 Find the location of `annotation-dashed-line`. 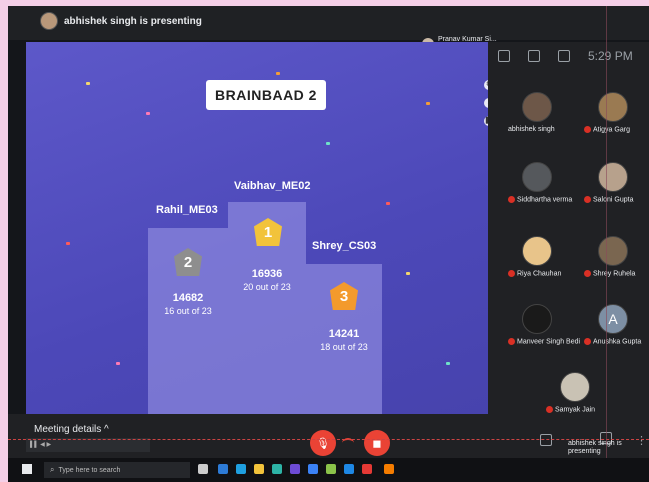

annotation-dashed-line is located at coordinates (328, 439).